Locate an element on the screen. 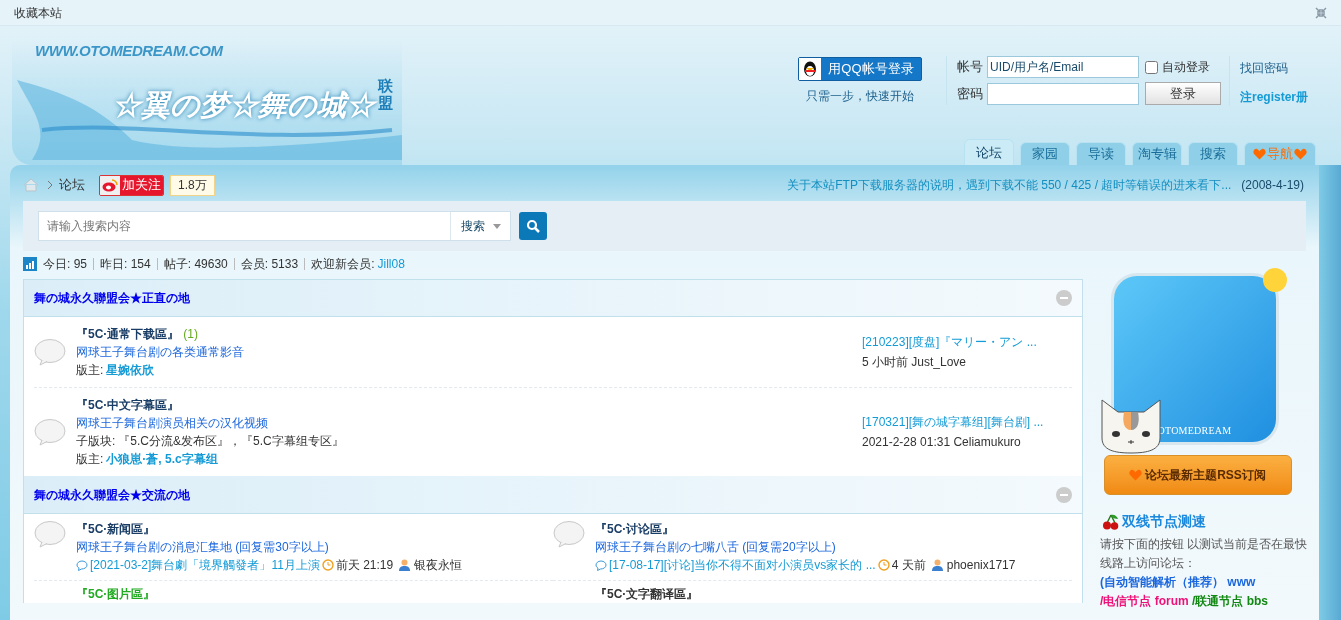 This screenshot has width=1341, height=620. auto-login-label: 自动登录 is located at coordinates (1185, 67).